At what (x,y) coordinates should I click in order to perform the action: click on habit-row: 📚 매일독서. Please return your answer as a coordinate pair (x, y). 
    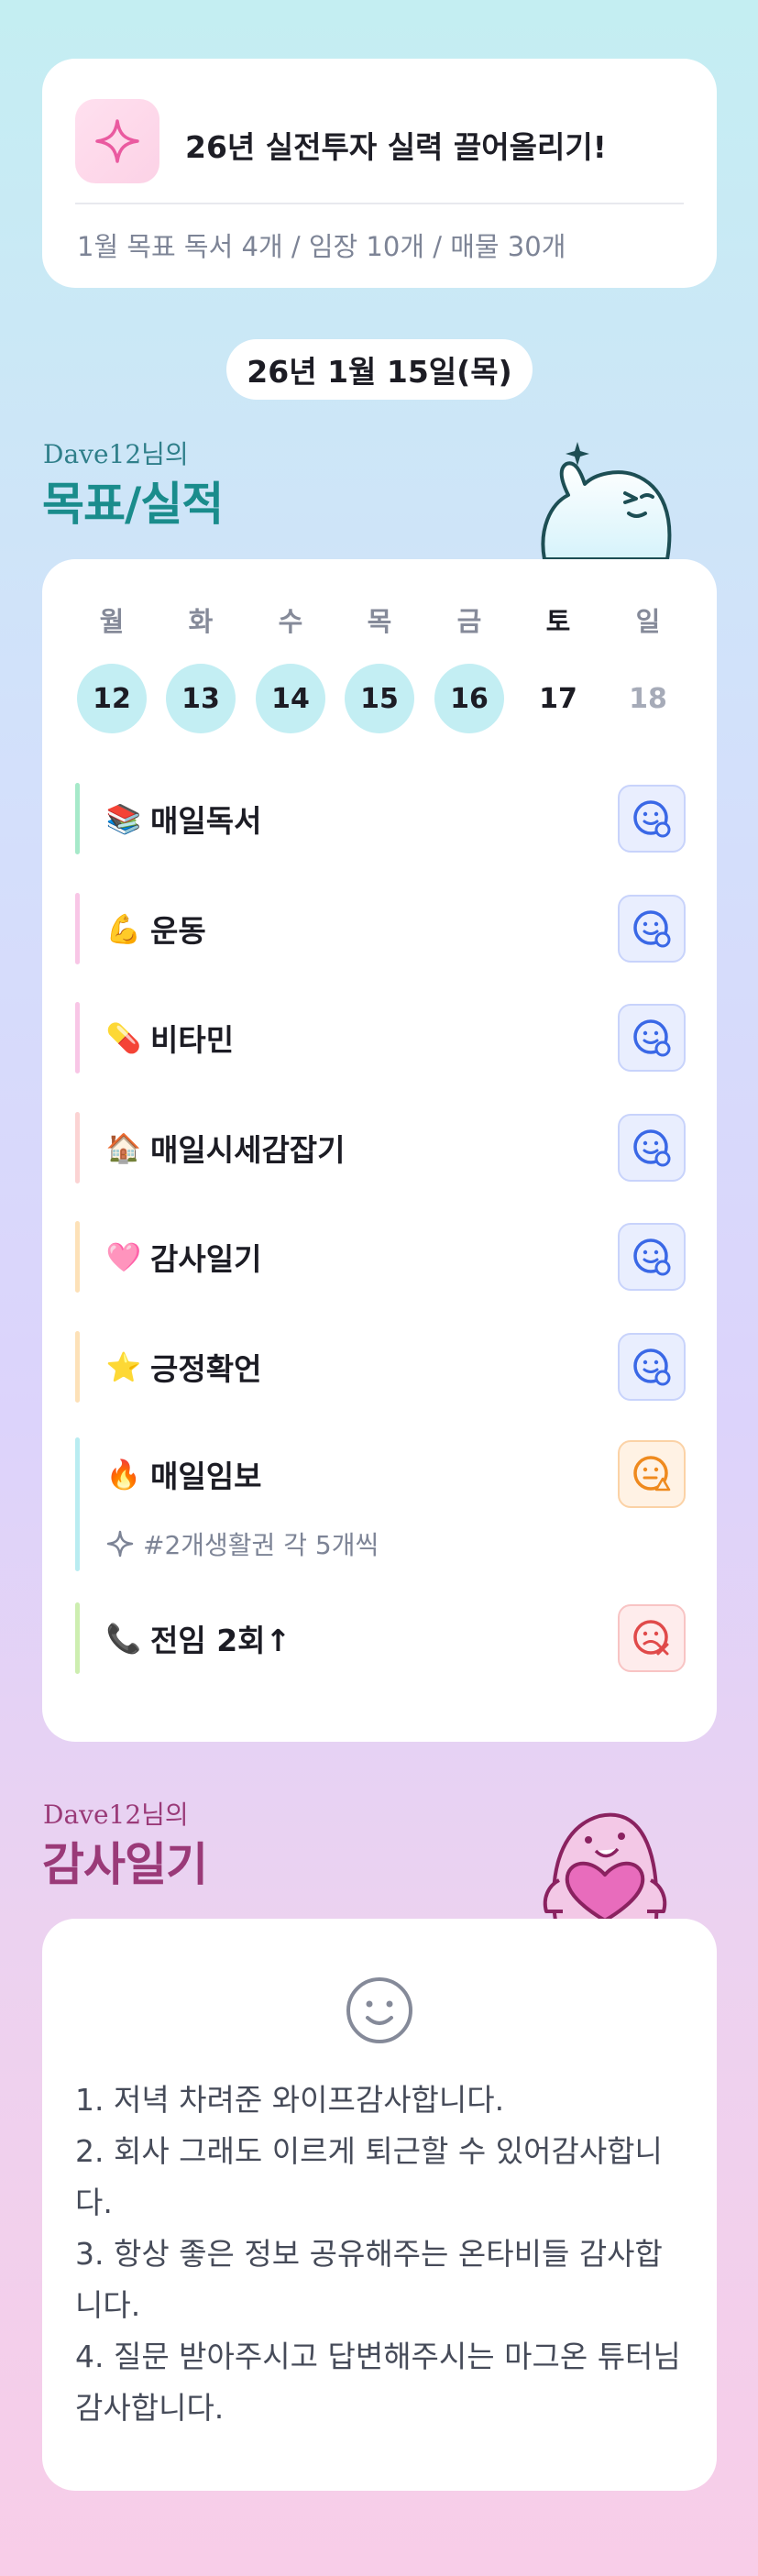
    Looking at the image, I should click on (380, 818).